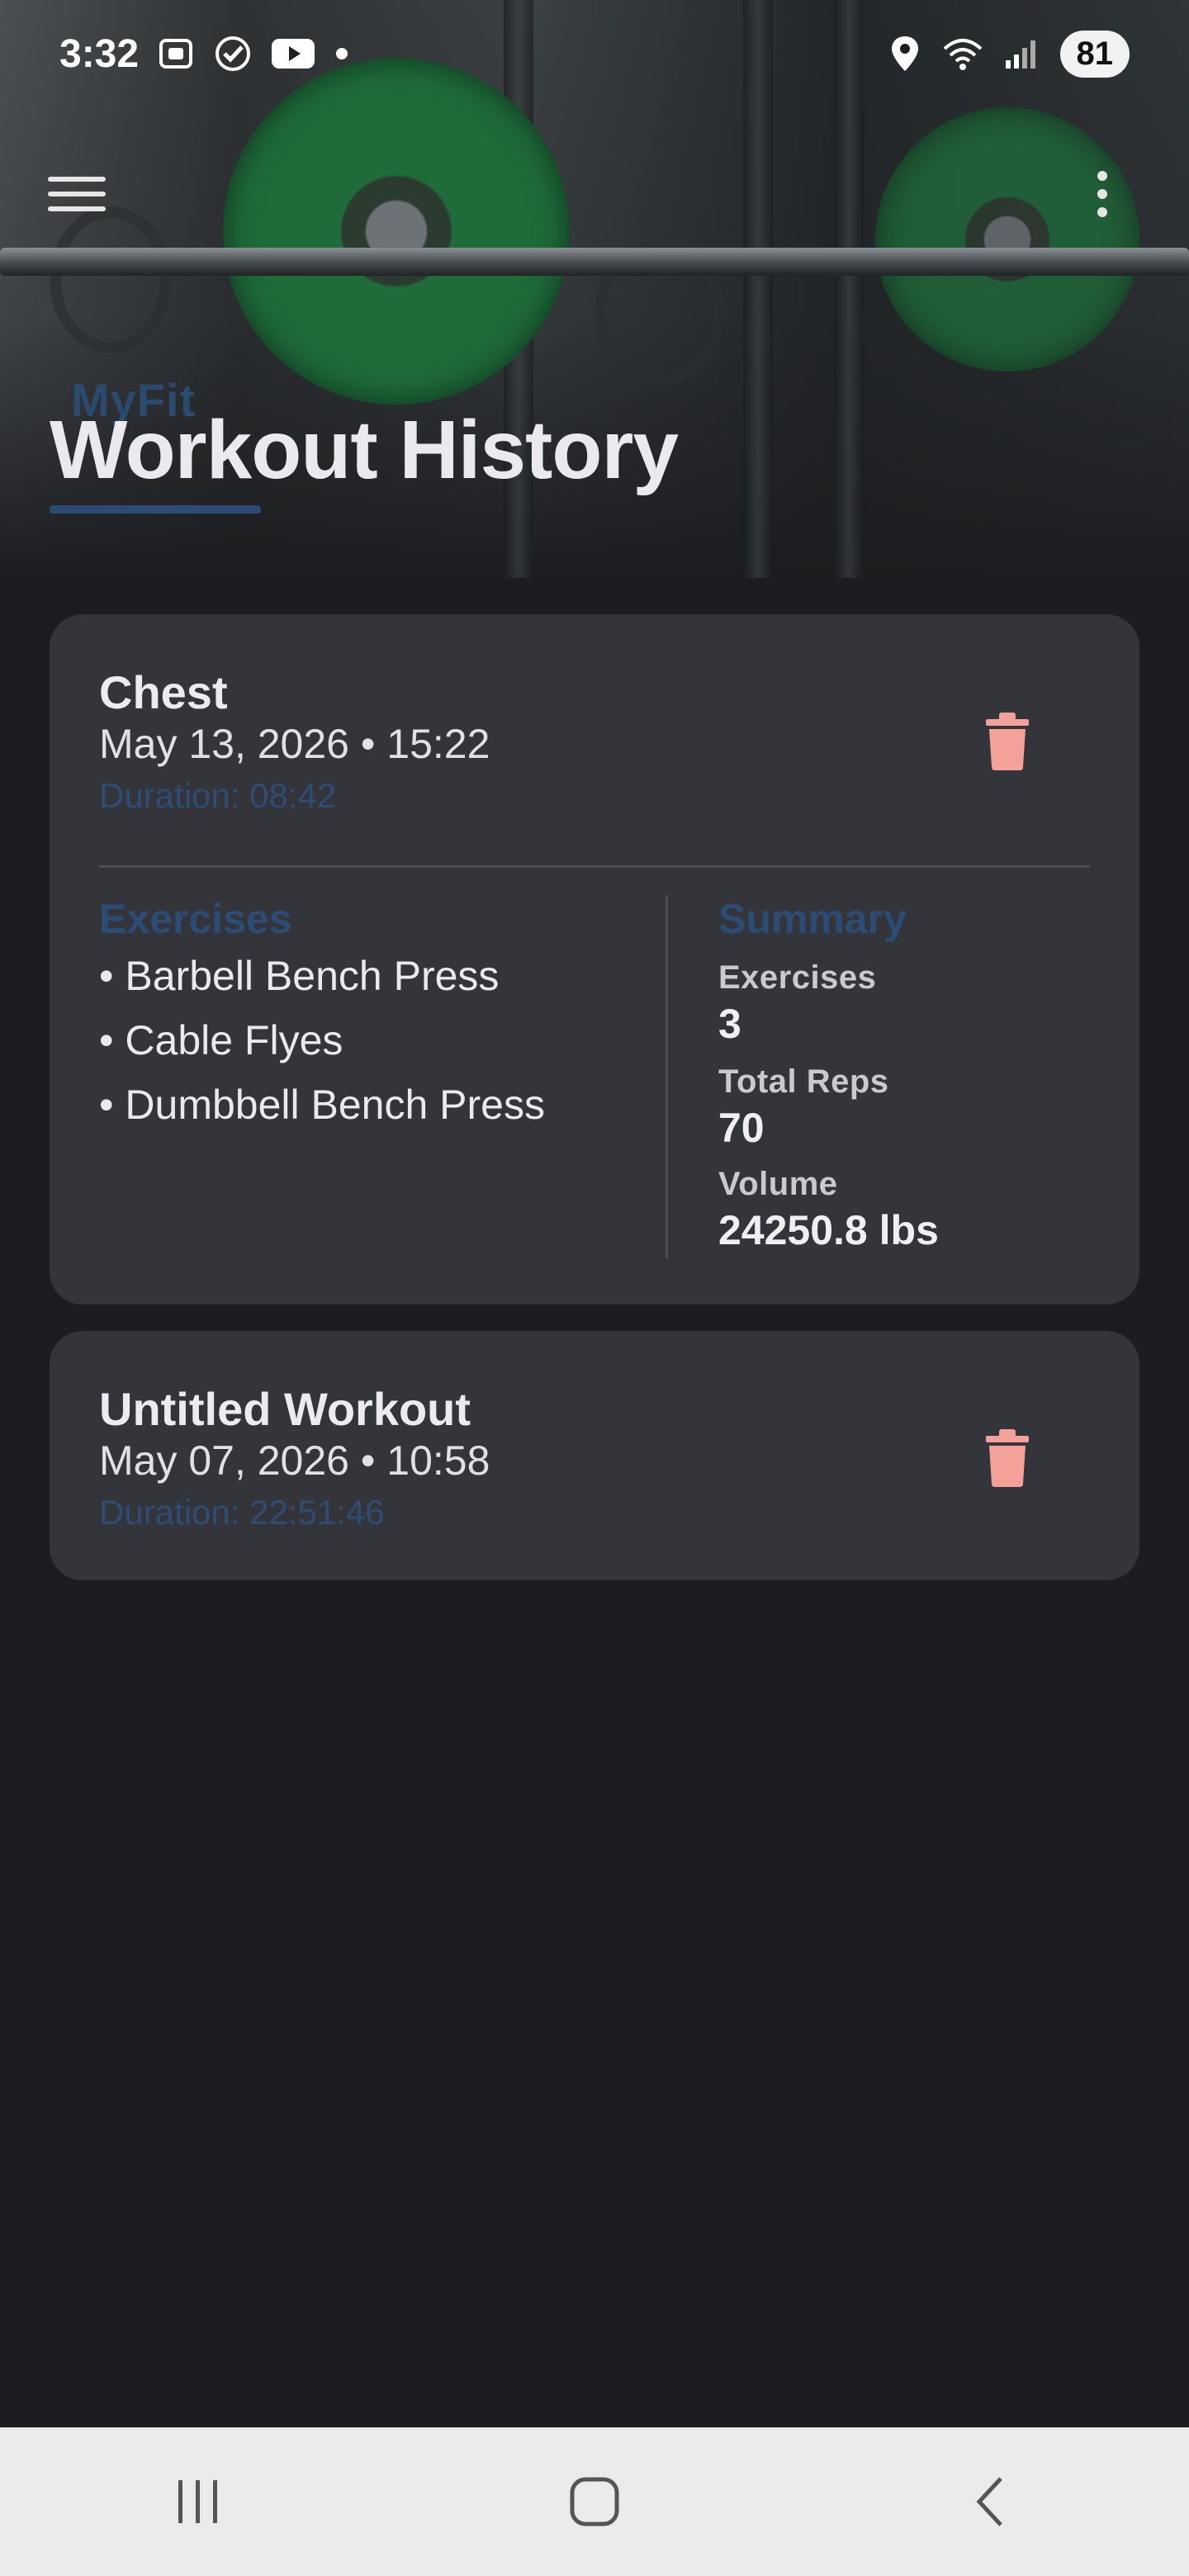 This screenshot has height=2576, width=1189. I want to click on home-icon, so click(594, 2501).